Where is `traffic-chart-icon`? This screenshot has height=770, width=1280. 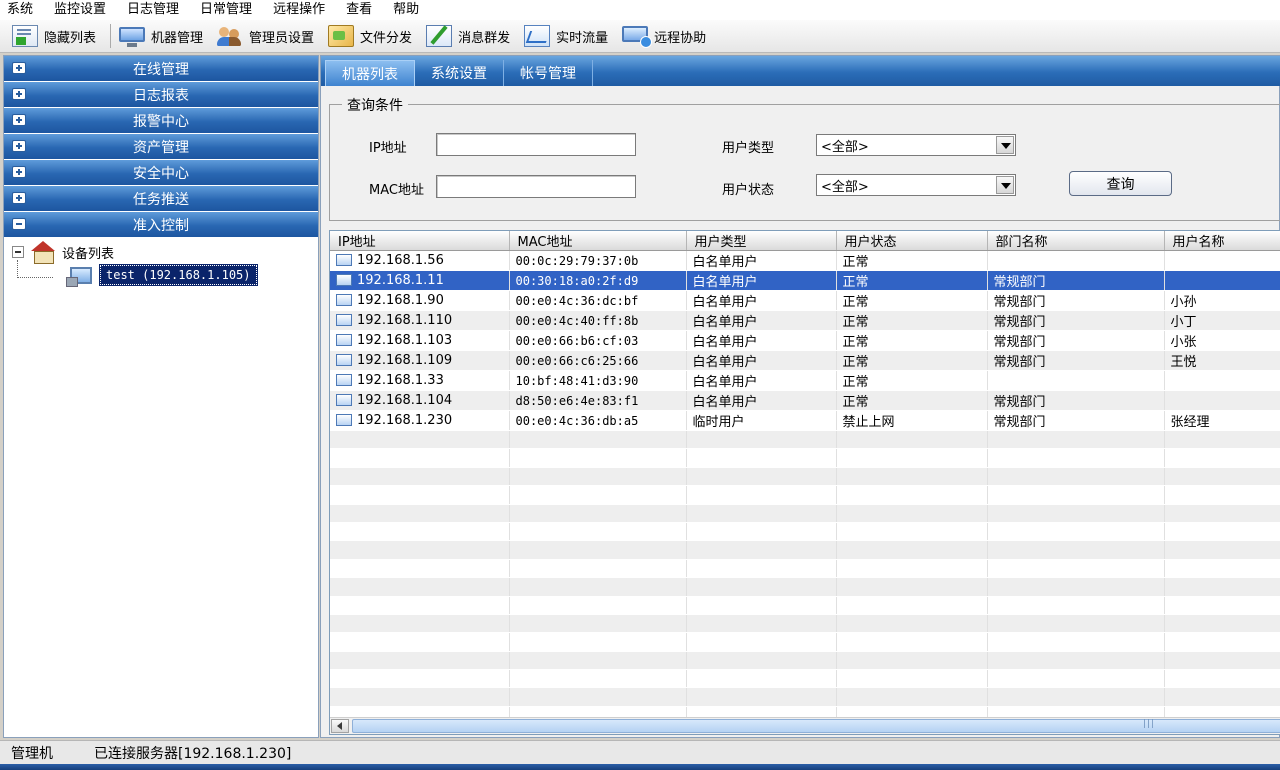
traffic-chart-icon is located at coordinates (537, 36).